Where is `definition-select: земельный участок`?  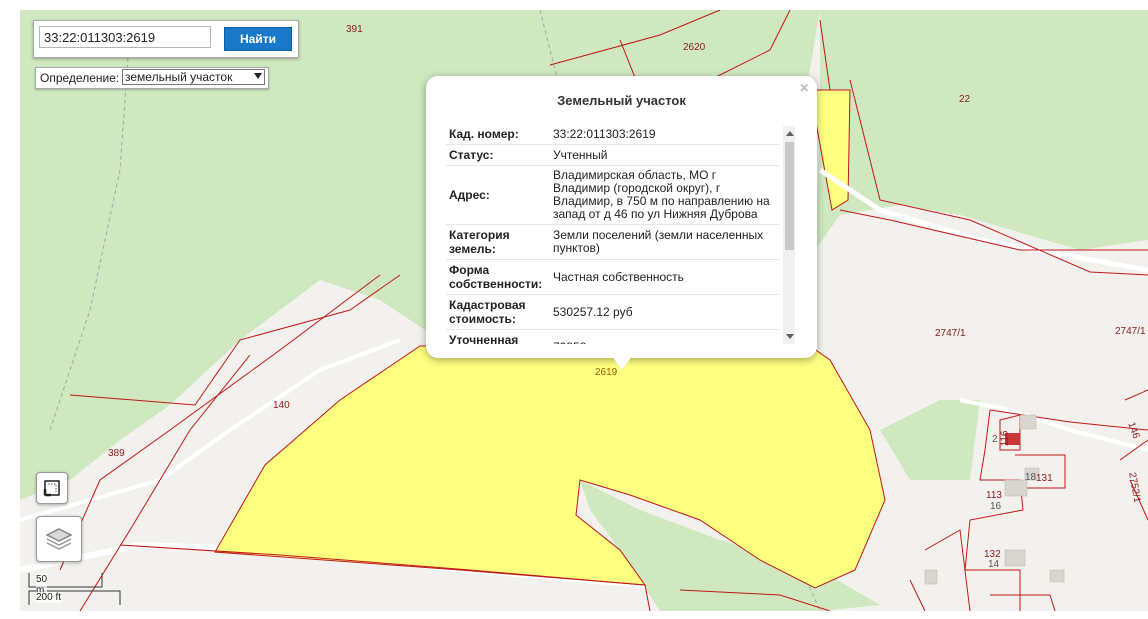
definition-select: земельный участок is located at coordinates (193, 77).